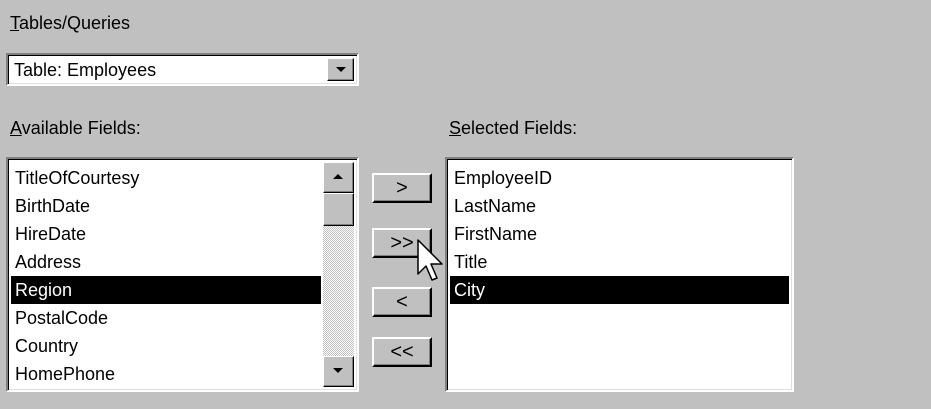 This screenshot has width=931, height=409. I want to click on list-item: TitleOfCourtesy, so click(166, 178).